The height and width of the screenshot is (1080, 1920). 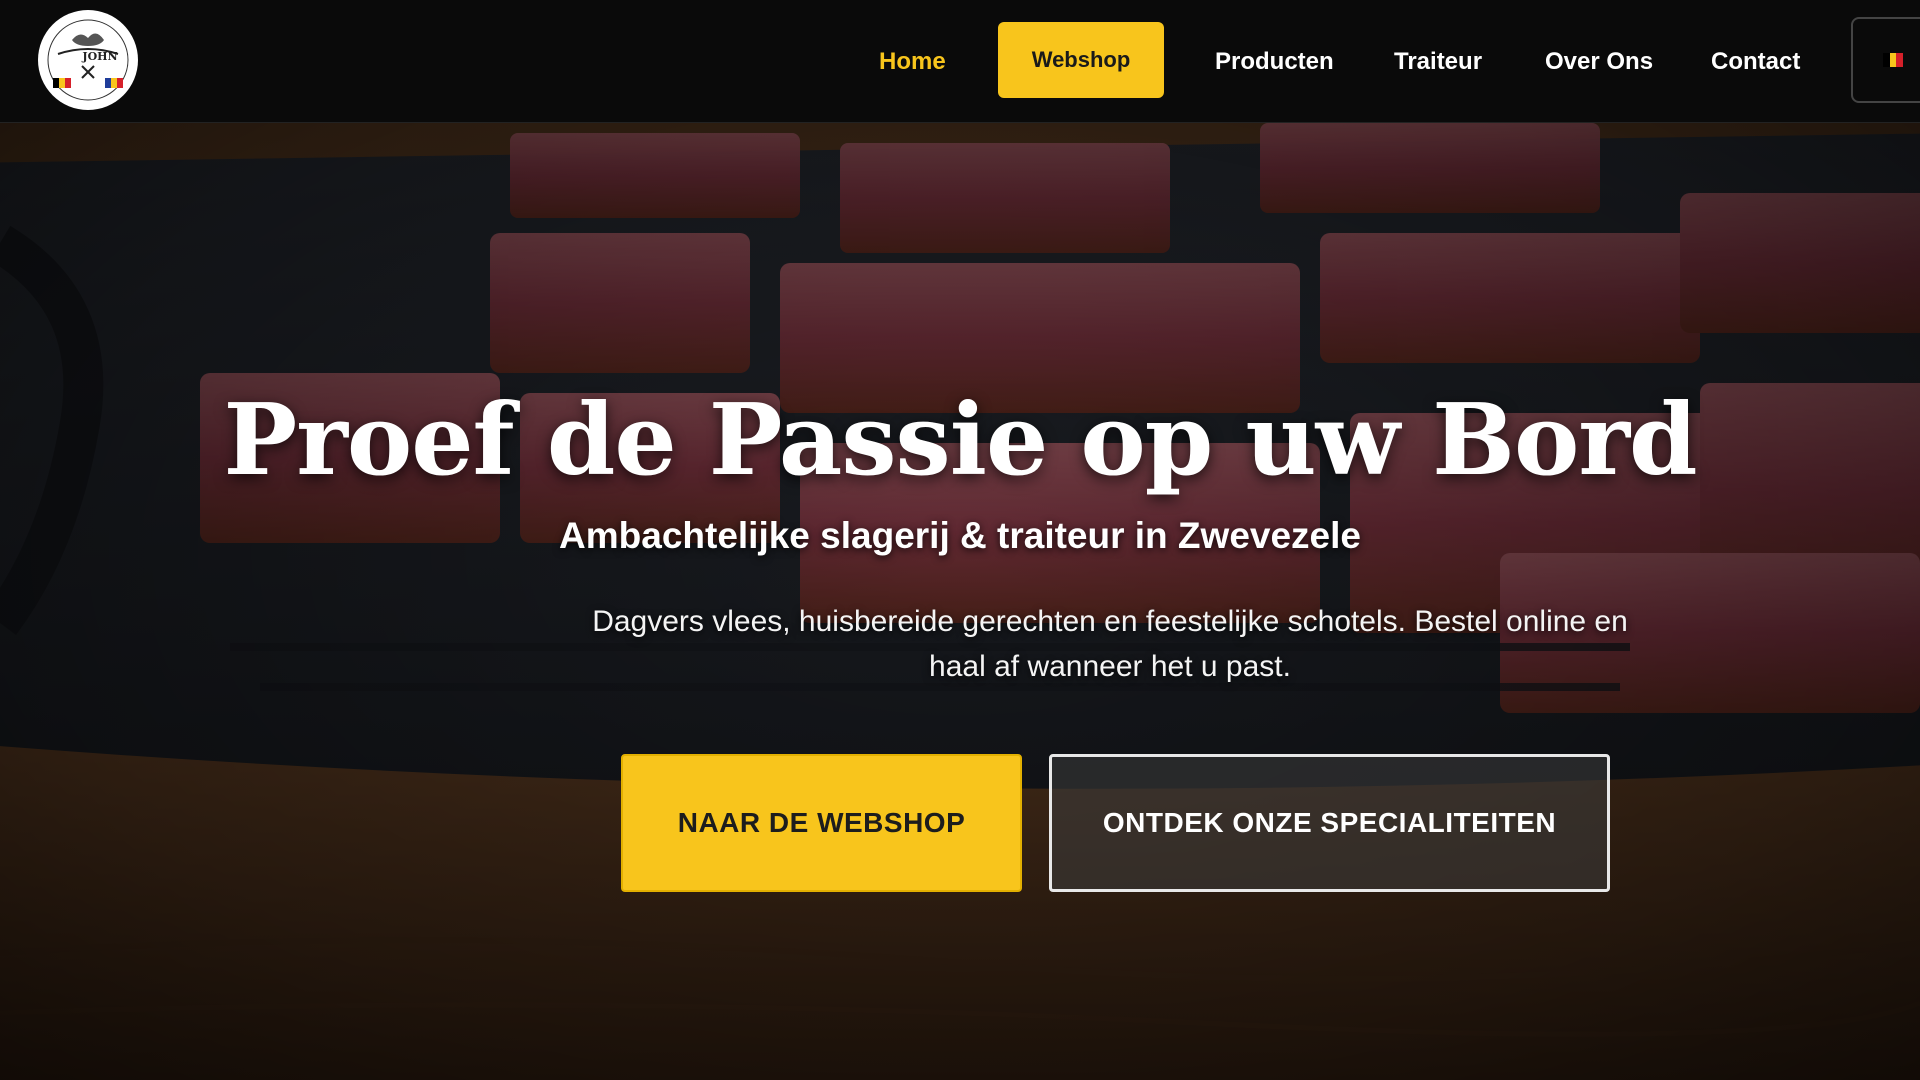 I want to click on nav-item-home: Home, so click(x=912, y=61).